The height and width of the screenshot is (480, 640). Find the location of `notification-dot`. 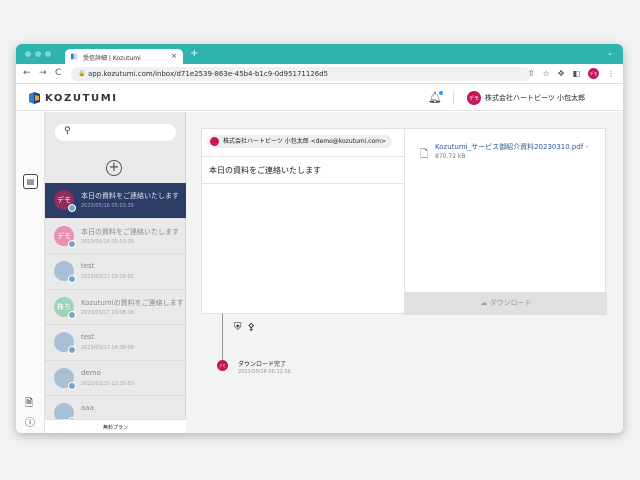

notification-dot is located at coordinates (440, 93).